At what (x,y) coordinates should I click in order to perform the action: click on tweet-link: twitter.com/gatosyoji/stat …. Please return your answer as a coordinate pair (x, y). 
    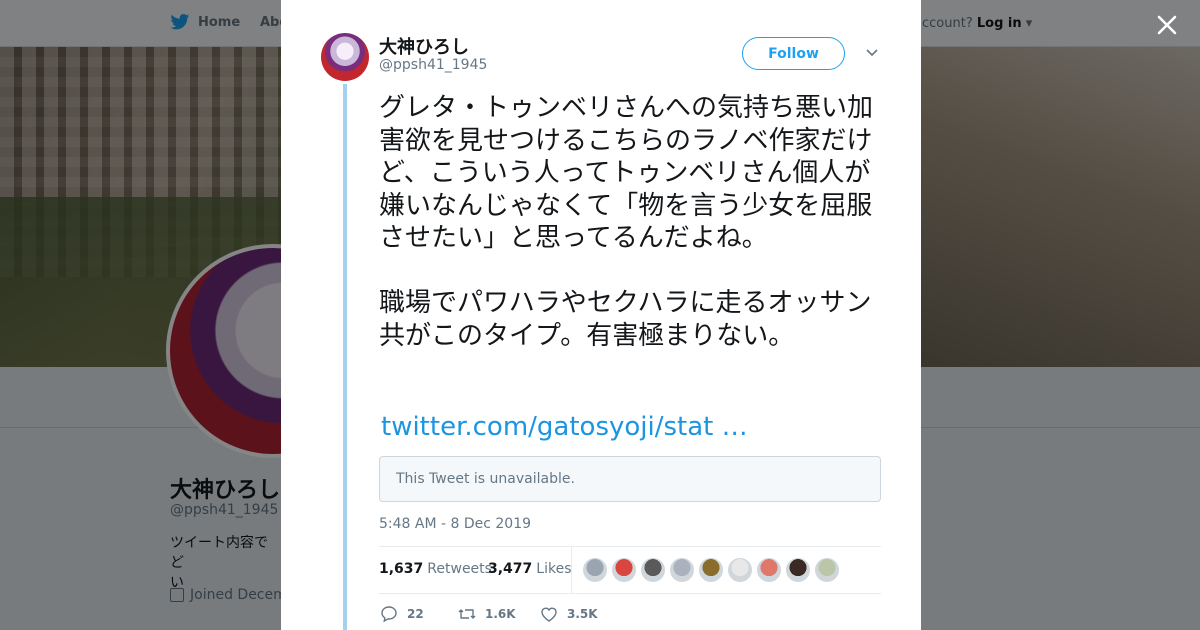
    Looking at the image, I should click on (564, 427).